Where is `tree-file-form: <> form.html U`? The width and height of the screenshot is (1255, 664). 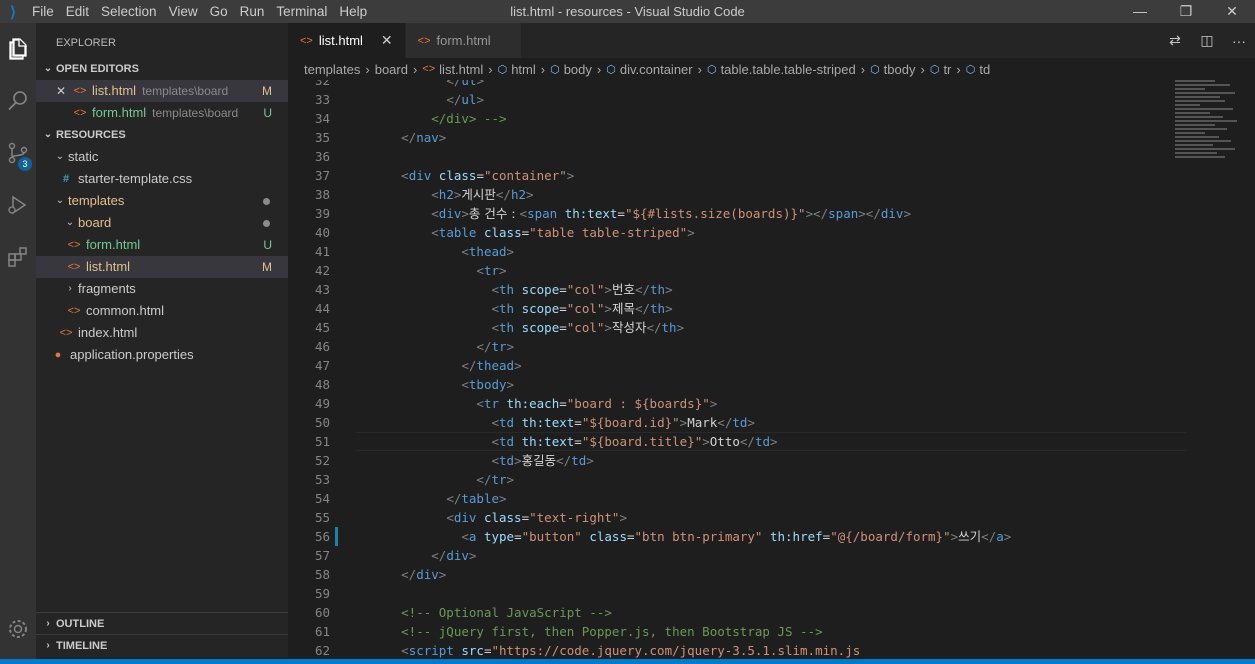
tree-file-form: <> form.html U is located at coordinates (162, 245).